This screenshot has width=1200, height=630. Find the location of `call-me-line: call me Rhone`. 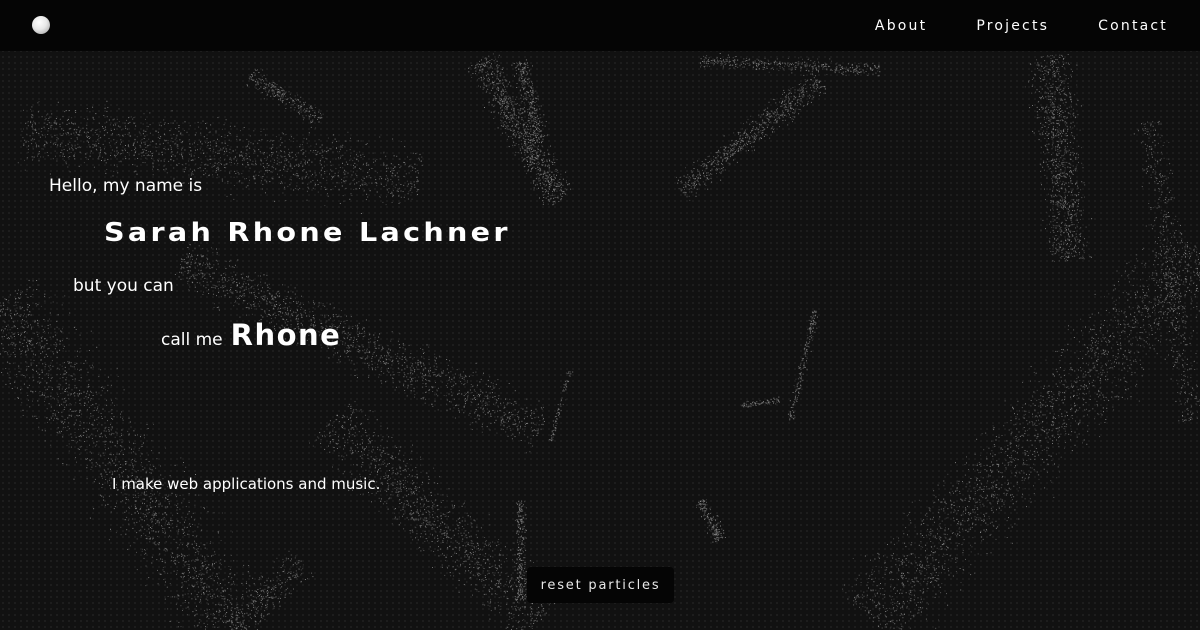

call-me-line: call me Rhone is located at coordinates (251, 335).